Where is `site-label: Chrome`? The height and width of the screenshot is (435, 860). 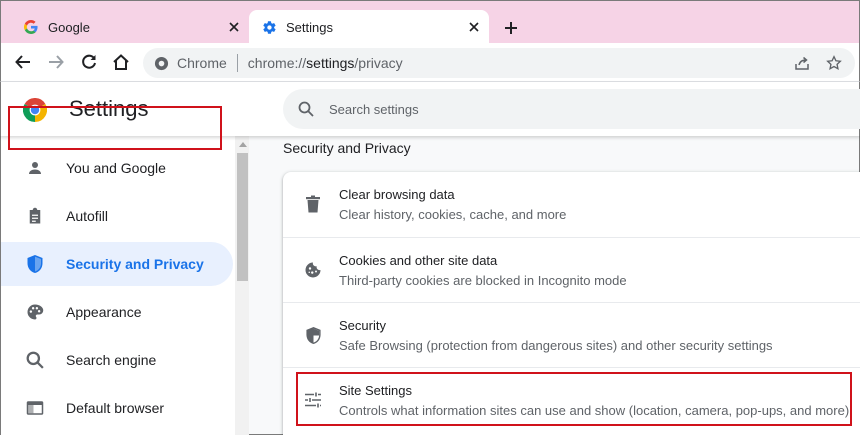 site-label: Chrome is located at coordinates (202, 63).